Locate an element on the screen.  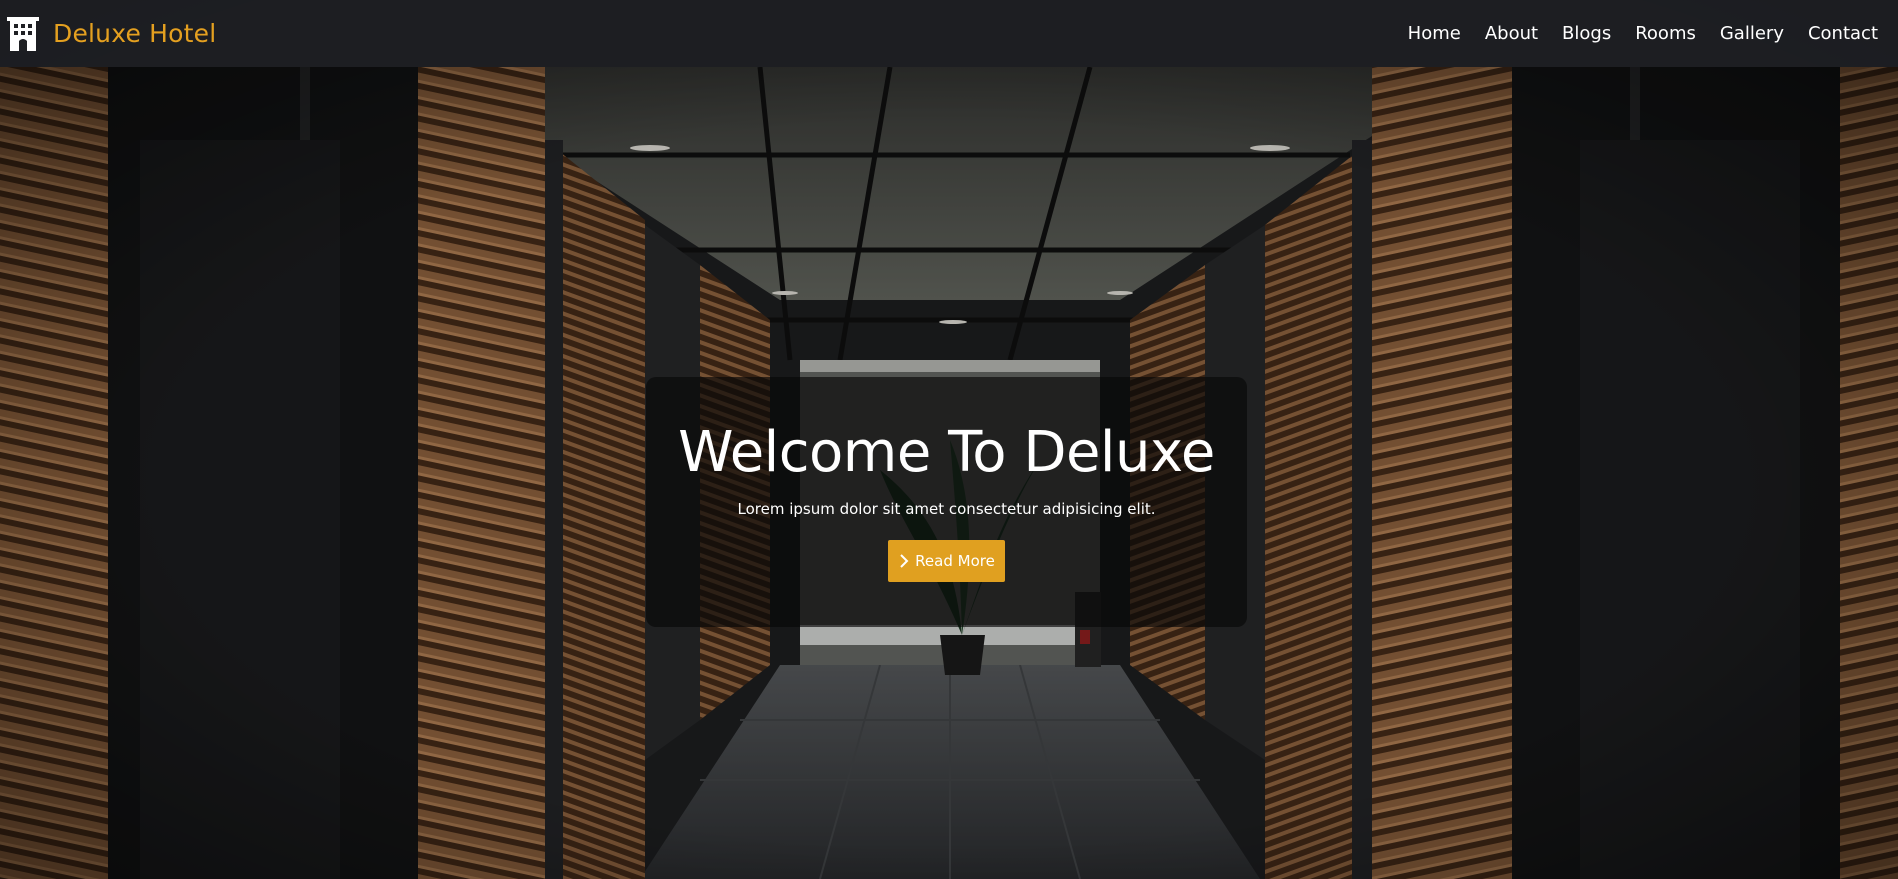
brand-name: Deluxe Hotel is located at coordinates (135, 33).